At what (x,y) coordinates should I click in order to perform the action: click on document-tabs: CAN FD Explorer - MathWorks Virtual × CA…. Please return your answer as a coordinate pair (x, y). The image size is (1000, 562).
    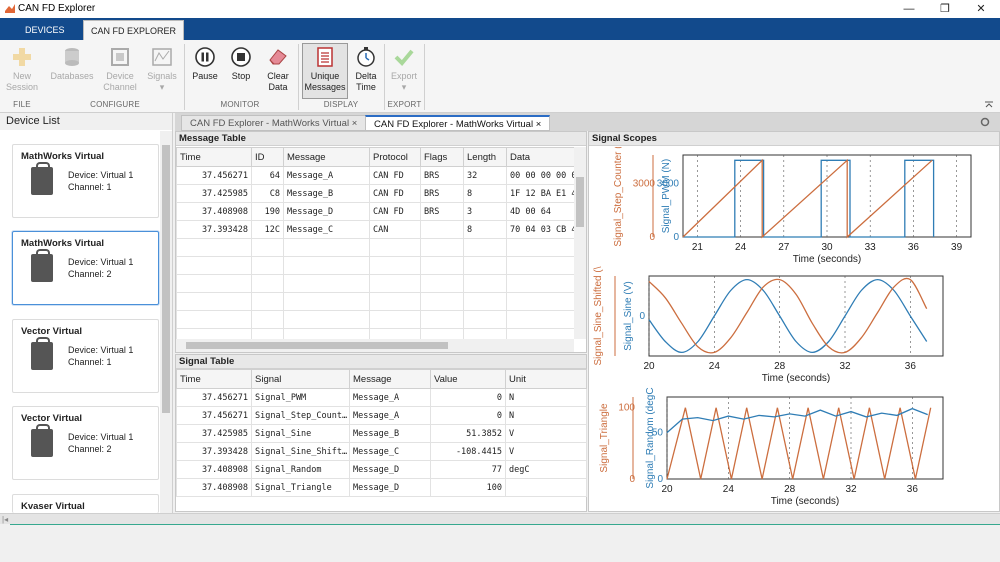
    Looking at the image, I should click on (587, 122).